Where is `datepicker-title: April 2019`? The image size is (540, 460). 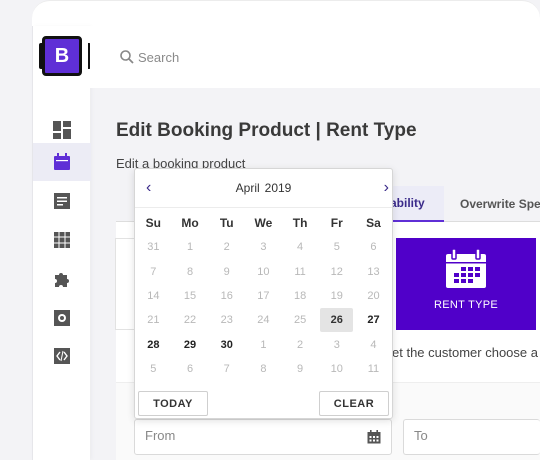 datepicker-title: April 2019 is located at coordinates (263, 188).